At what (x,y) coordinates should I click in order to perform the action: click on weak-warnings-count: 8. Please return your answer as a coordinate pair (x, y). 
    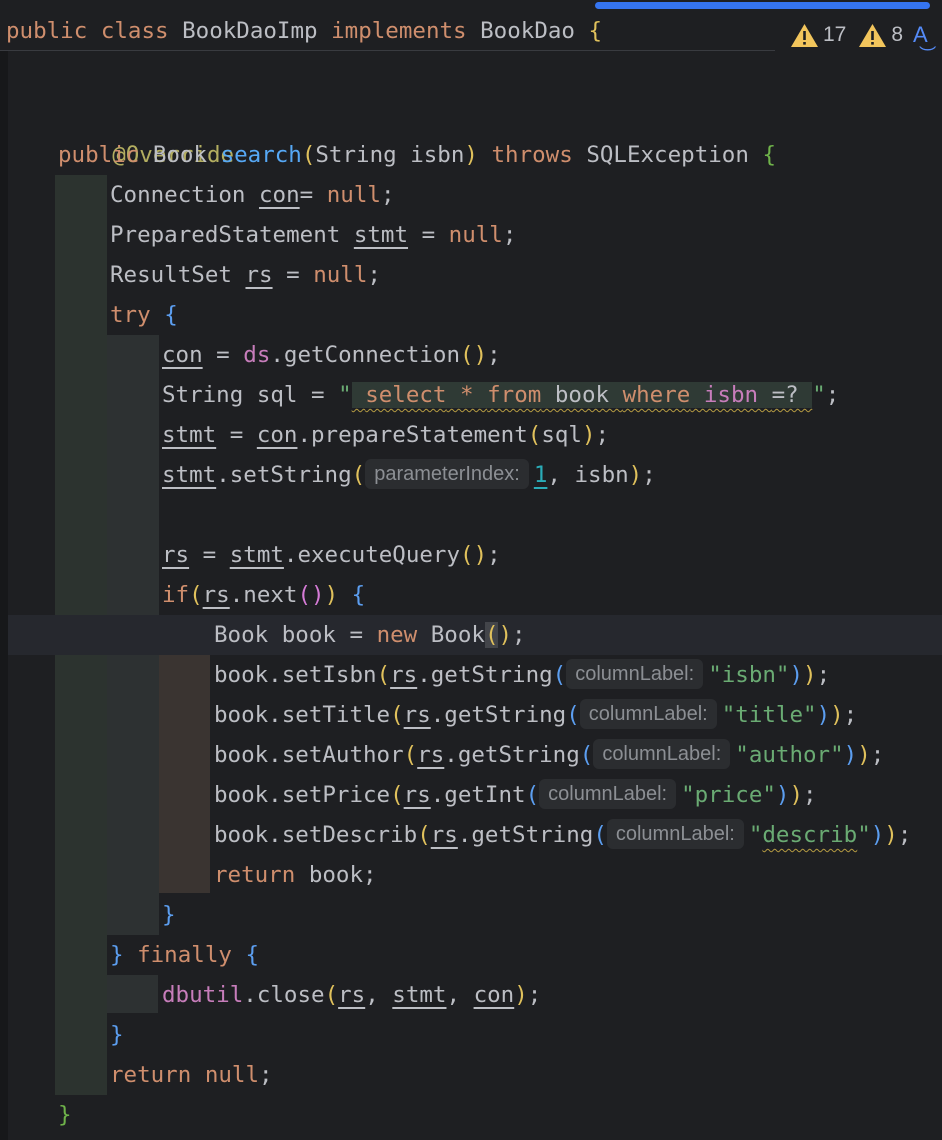
    Looking at the image, I should click on (897, 34).